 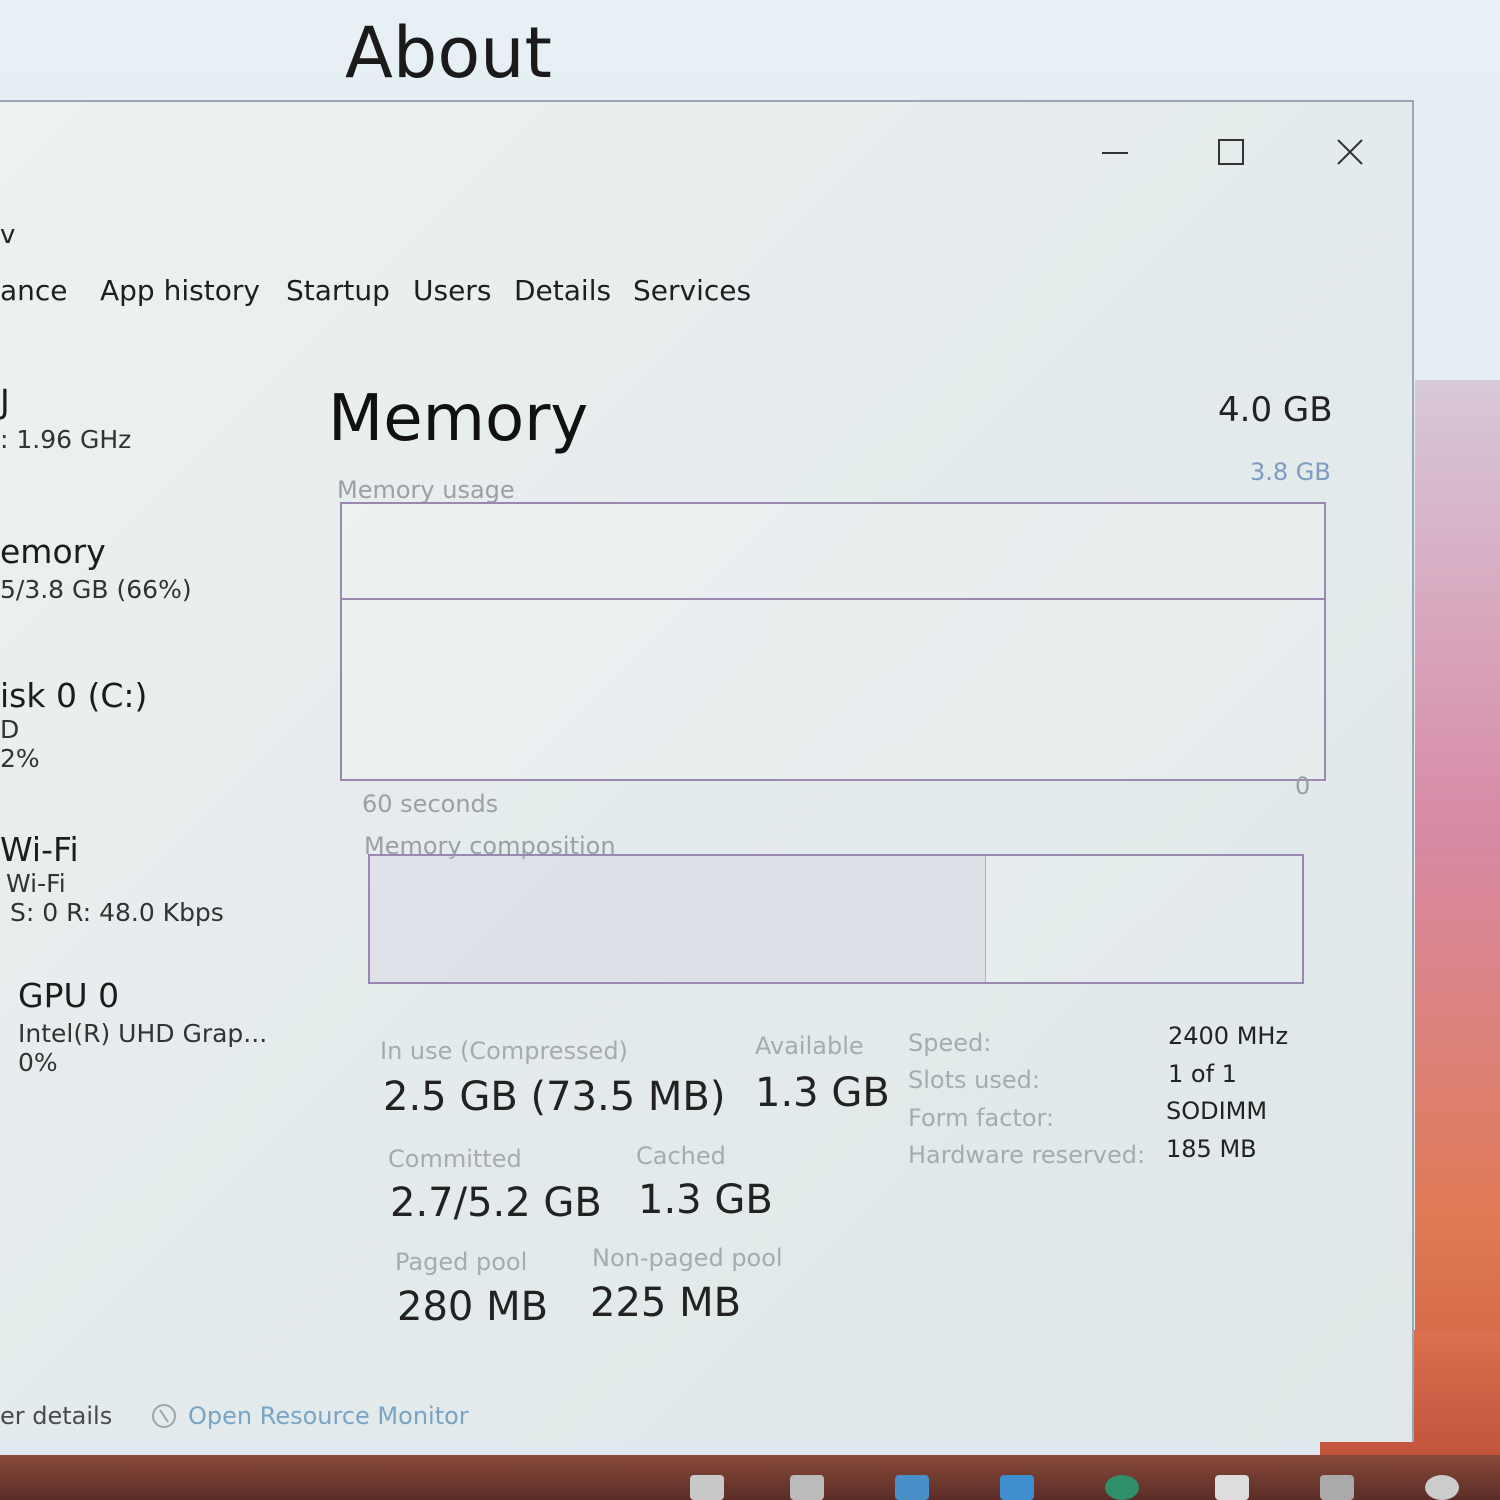 I want to click on sidebar-item-disk: isk 0 (C:) D 2%, so click(x=73, y=724).